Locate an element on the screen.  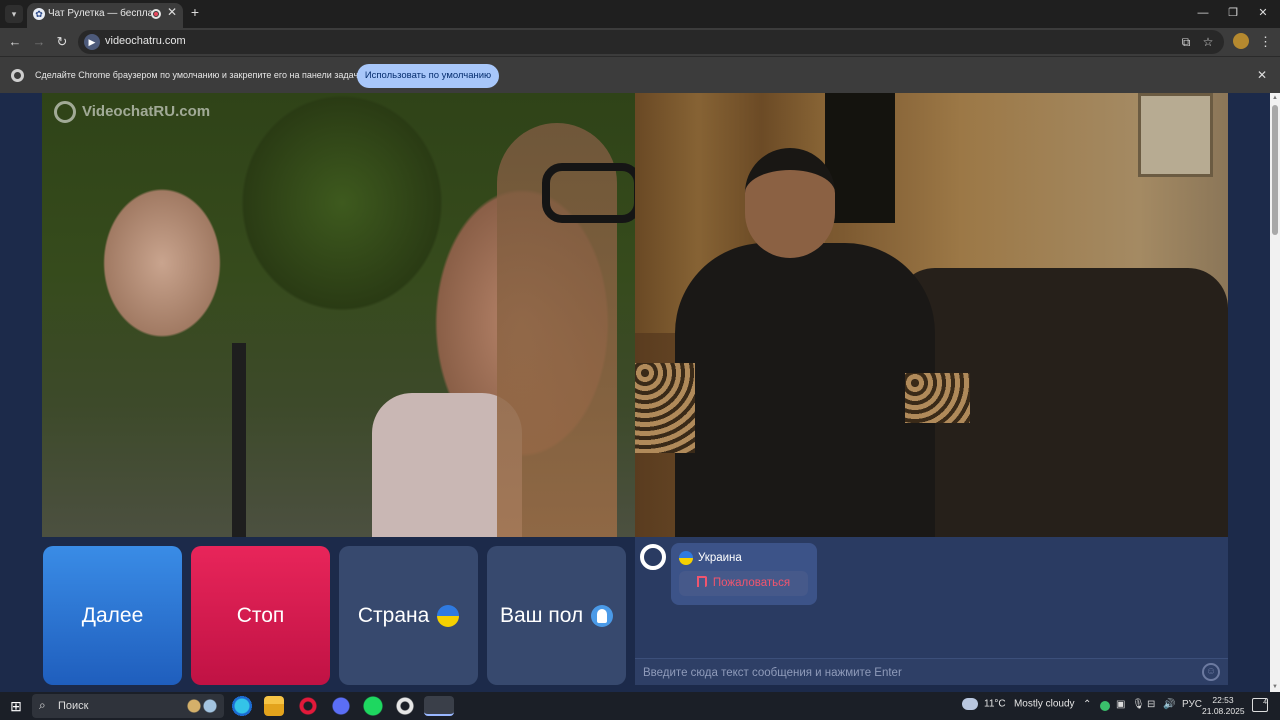
partner-country: Украина is located at coordinates (710, 558).